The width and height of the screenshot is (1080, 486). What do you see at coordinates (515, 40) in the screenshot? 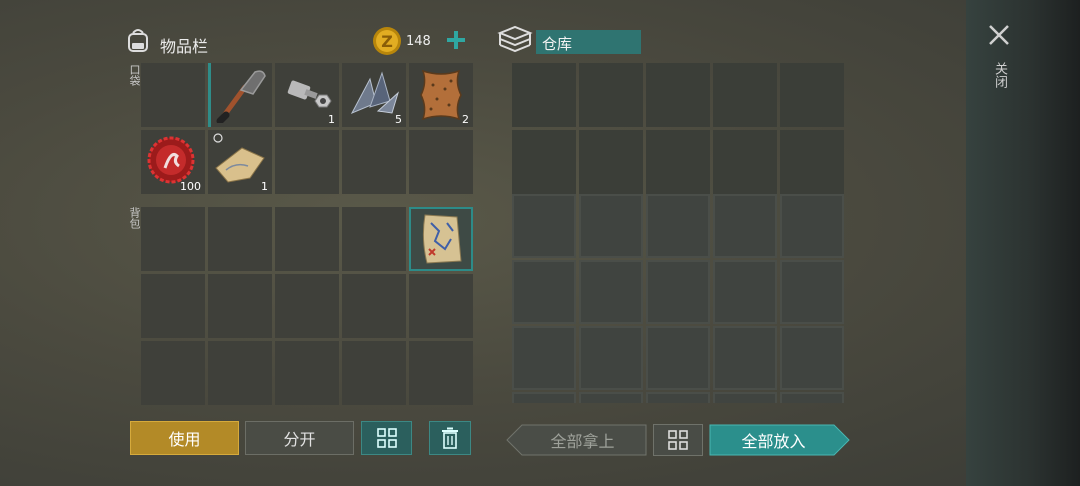
I see `storage-icon` at bounding box center [515, 40].